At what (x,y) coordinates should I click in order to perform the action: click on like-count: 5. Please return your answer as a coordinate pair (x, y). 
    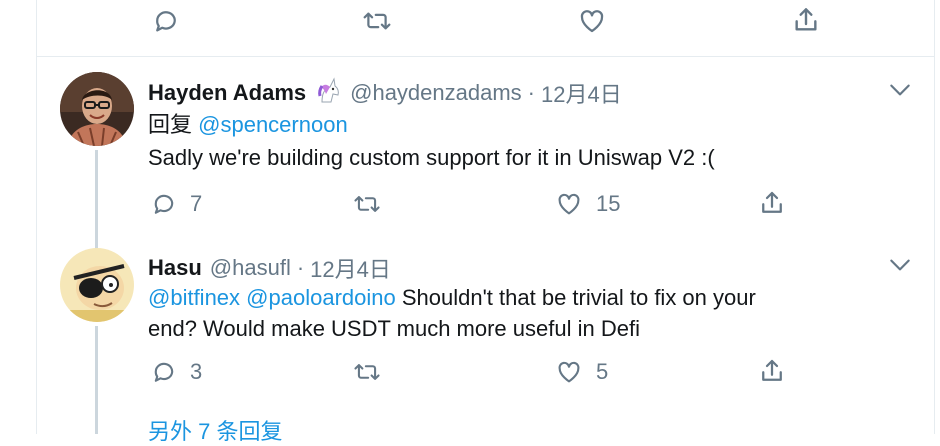
    Looking at the image, I should click on (602, 371).